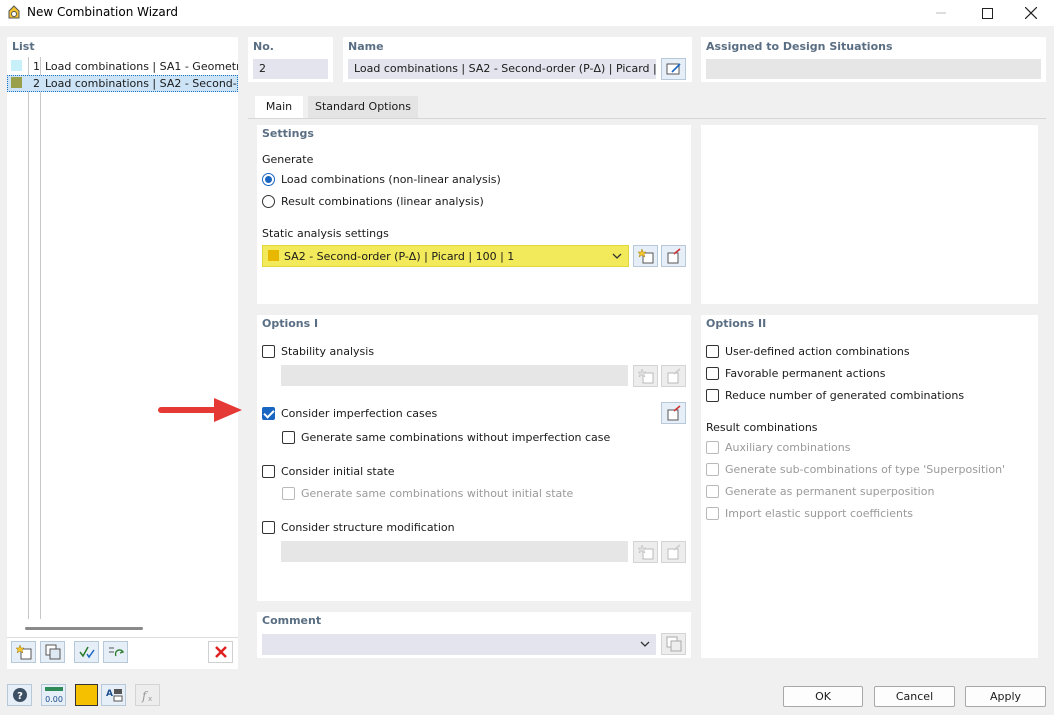 The image size is (1054, 715). Describe the element at coordinates (86, 652) in the screenshot. I see `check-button` at that location.